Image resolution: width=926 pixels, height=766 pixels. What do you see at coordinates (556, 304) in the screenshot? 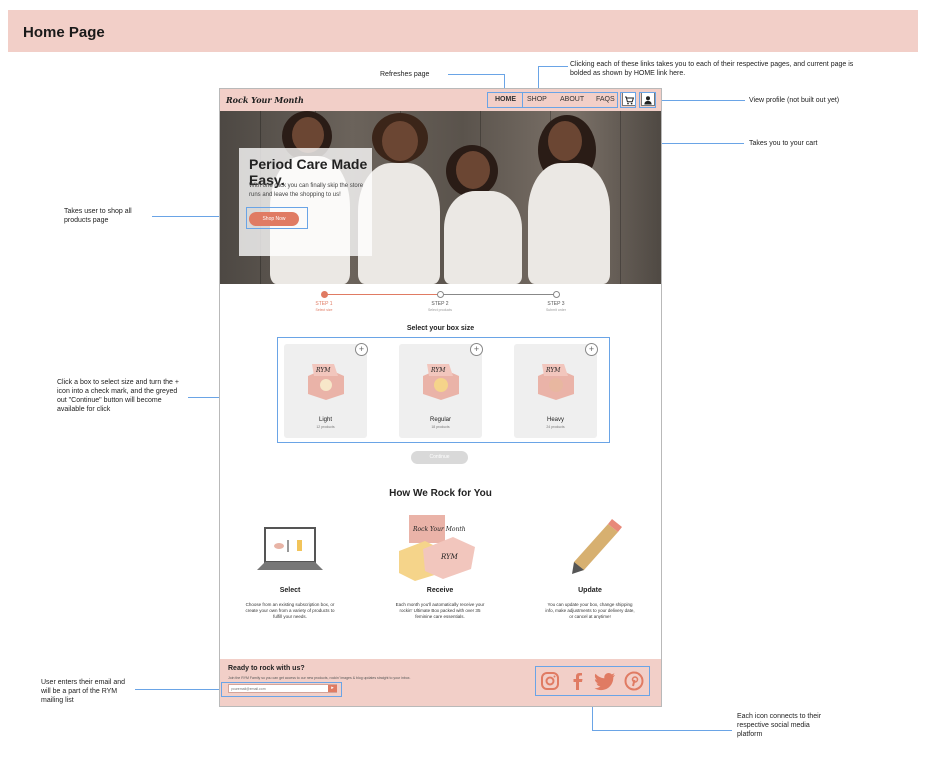
I see `step-3-label: STEP 3` at bounding box center [556, 304].